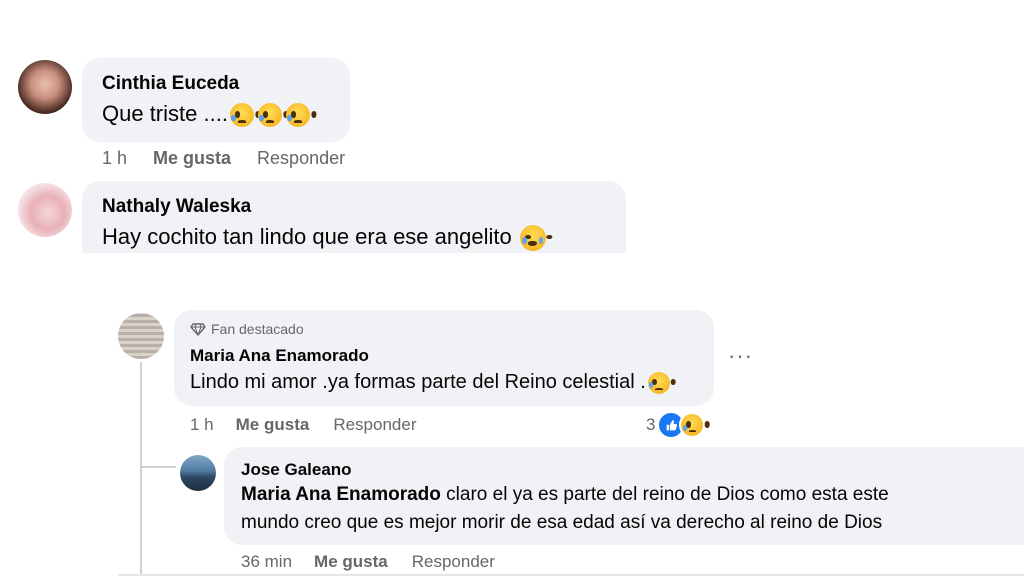  I want to click on comment-timestamp: 36 min, so click(266, 562).